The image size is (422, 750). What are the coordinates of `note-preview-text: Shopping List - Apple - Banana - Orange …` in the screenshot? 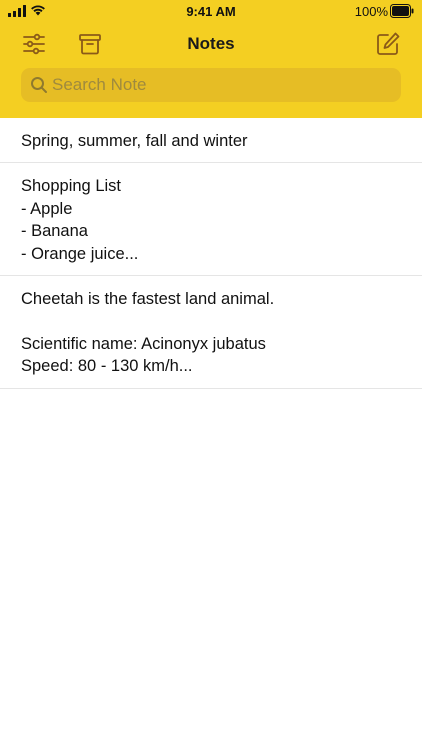 It's located at (80, 220).